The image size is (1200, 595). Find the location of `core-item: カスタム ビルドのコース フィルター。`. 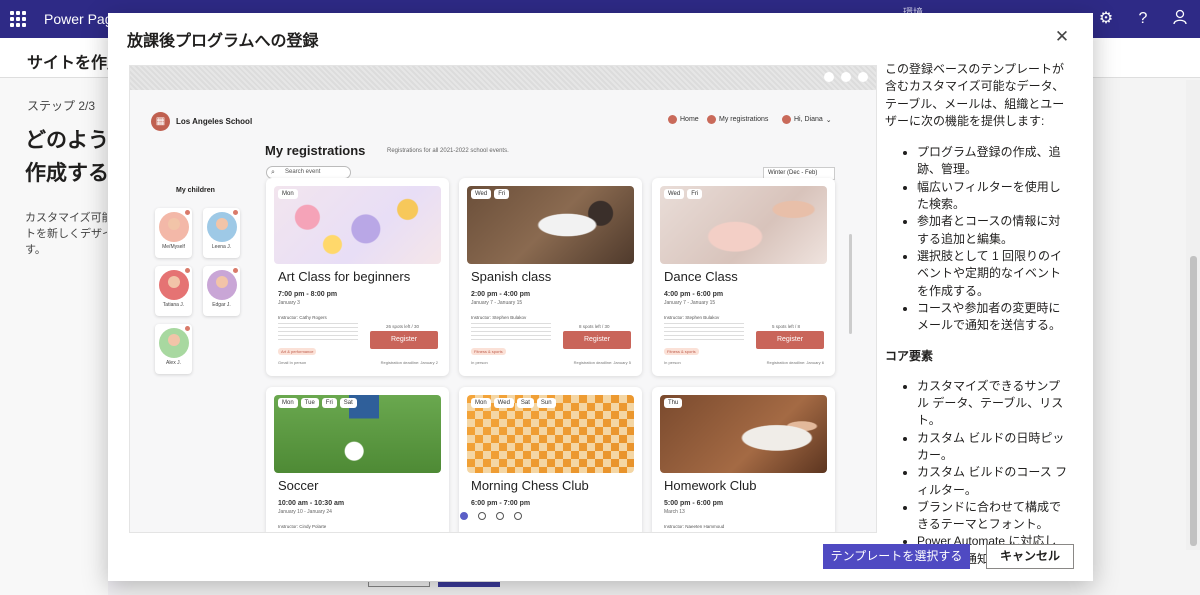

core-item: カスタム ビルドのコース フィルター。 is located at coordinates (992, 481).